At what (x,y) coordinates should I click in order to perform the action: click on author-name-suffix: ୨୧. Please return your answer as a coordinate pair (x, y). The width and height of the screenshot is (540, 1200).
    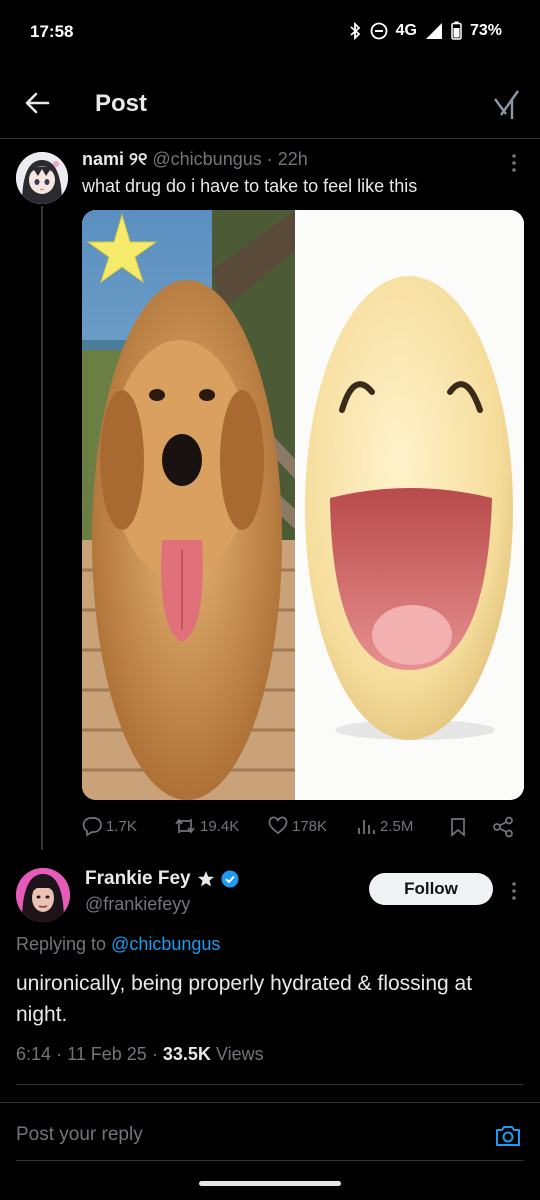
    Looking at the image, I should click on (138, 159).